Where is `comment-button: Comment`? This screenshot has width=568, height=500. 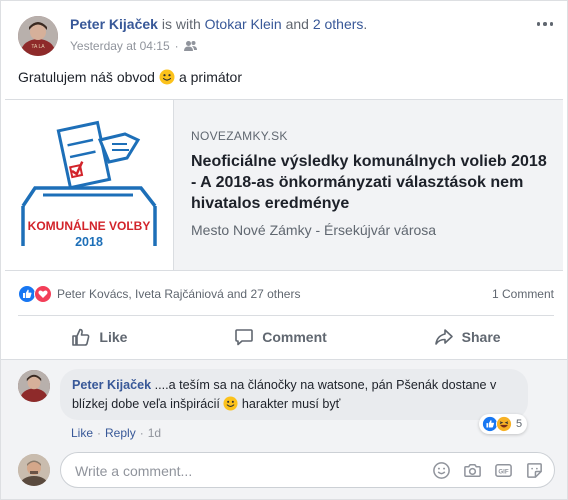
comment-button: Comment is located at coordinates (280, 337).